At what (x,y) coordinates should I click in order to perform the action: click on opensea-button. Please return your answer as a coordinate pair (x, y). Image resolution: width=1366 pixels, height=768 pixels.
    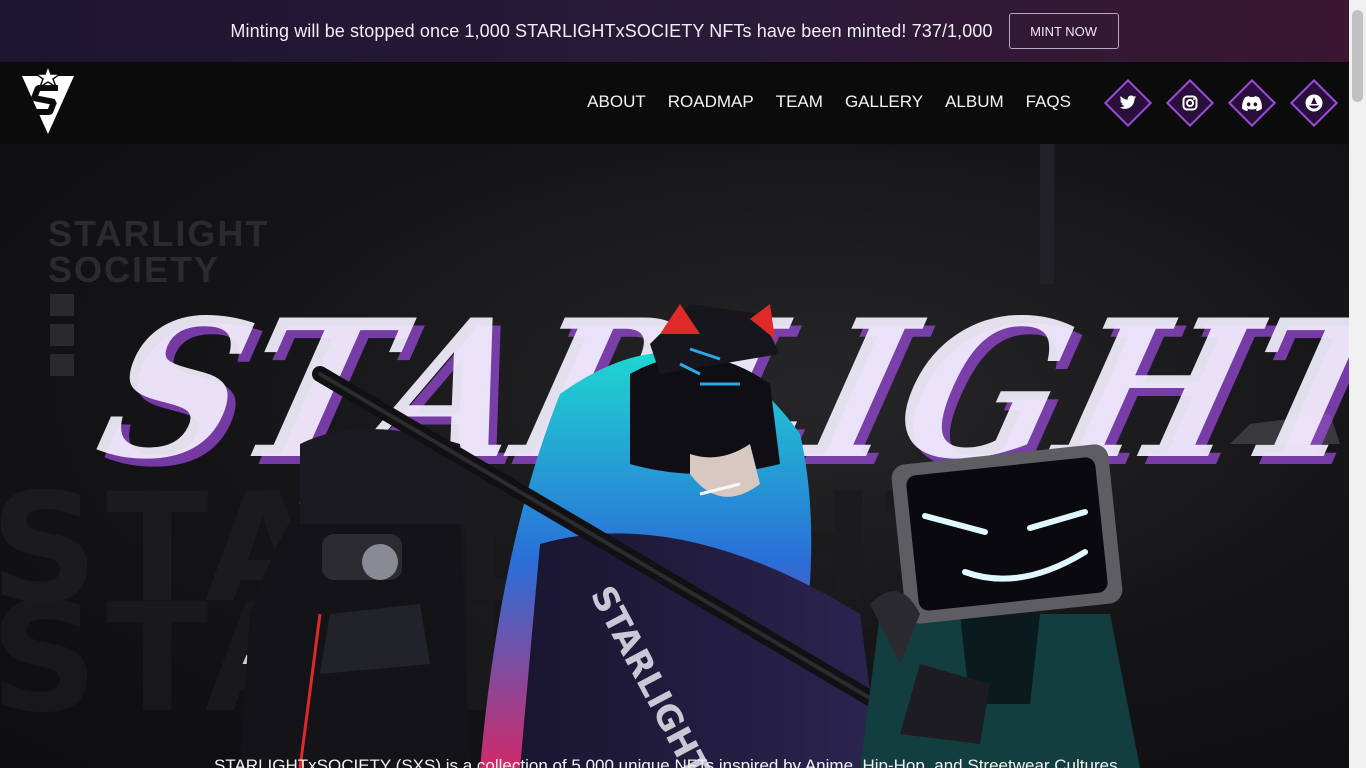
    Looking at the image, I should click on (1314, 103).